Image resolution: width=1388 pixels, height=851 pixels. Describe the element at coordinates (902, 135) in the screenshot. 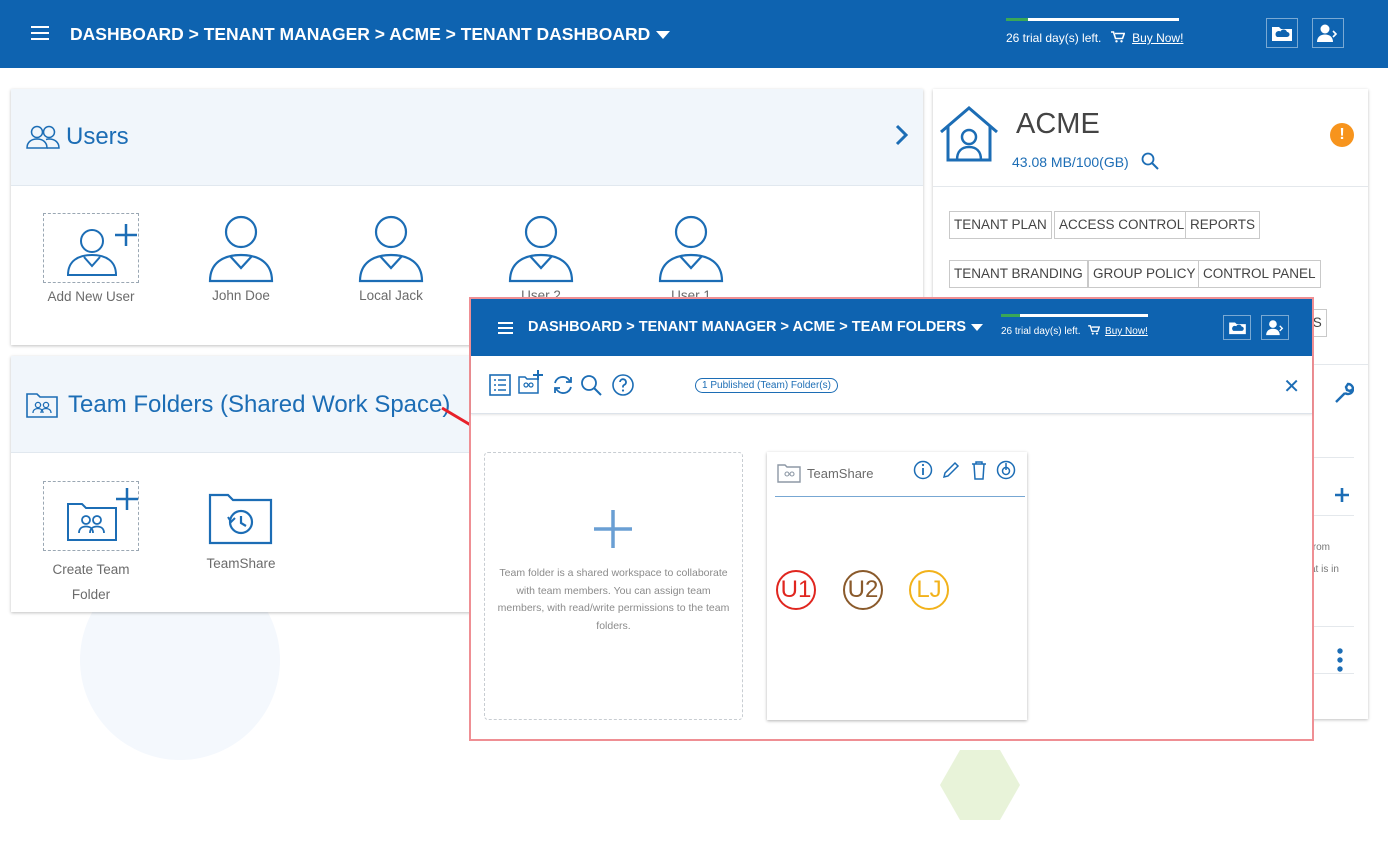

I see `chevron-right-icon` at that location.